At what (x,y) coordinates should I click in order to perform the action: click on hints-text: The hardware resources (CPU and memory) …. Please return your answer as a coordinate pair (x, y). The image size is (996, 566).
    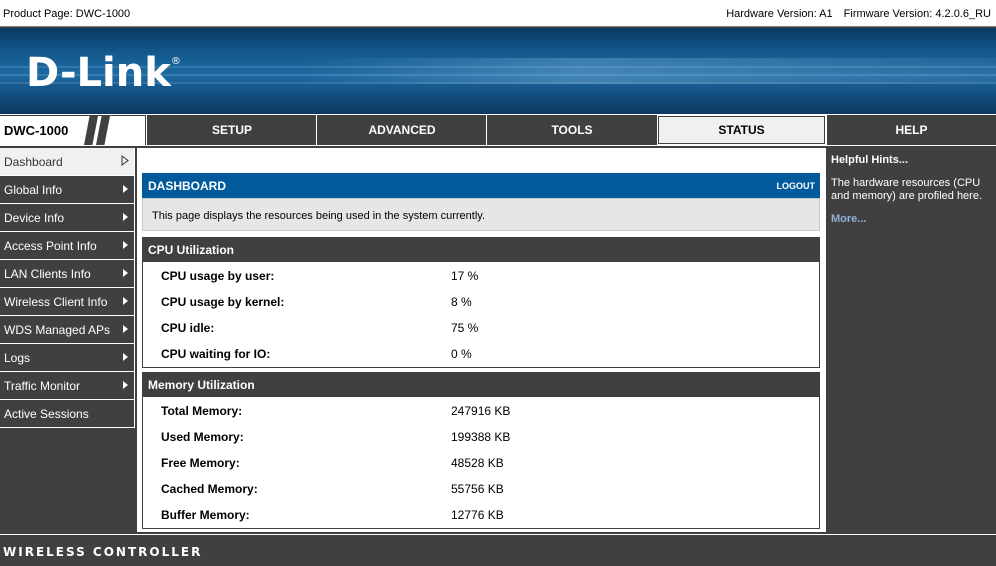
    Looking at the image, I should click on (907, 189).